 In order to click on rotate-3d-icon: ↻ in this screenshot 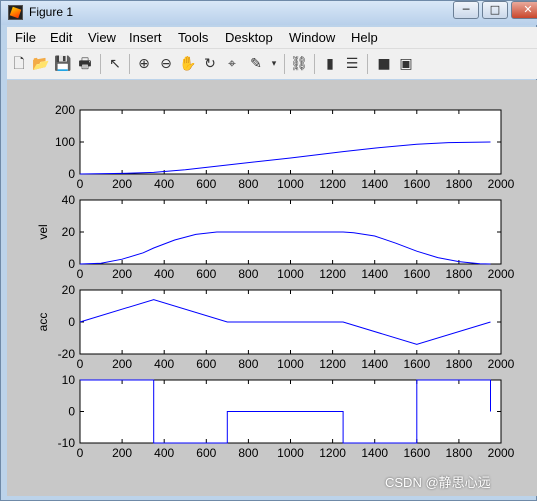, I will do `click(210, 64)`.